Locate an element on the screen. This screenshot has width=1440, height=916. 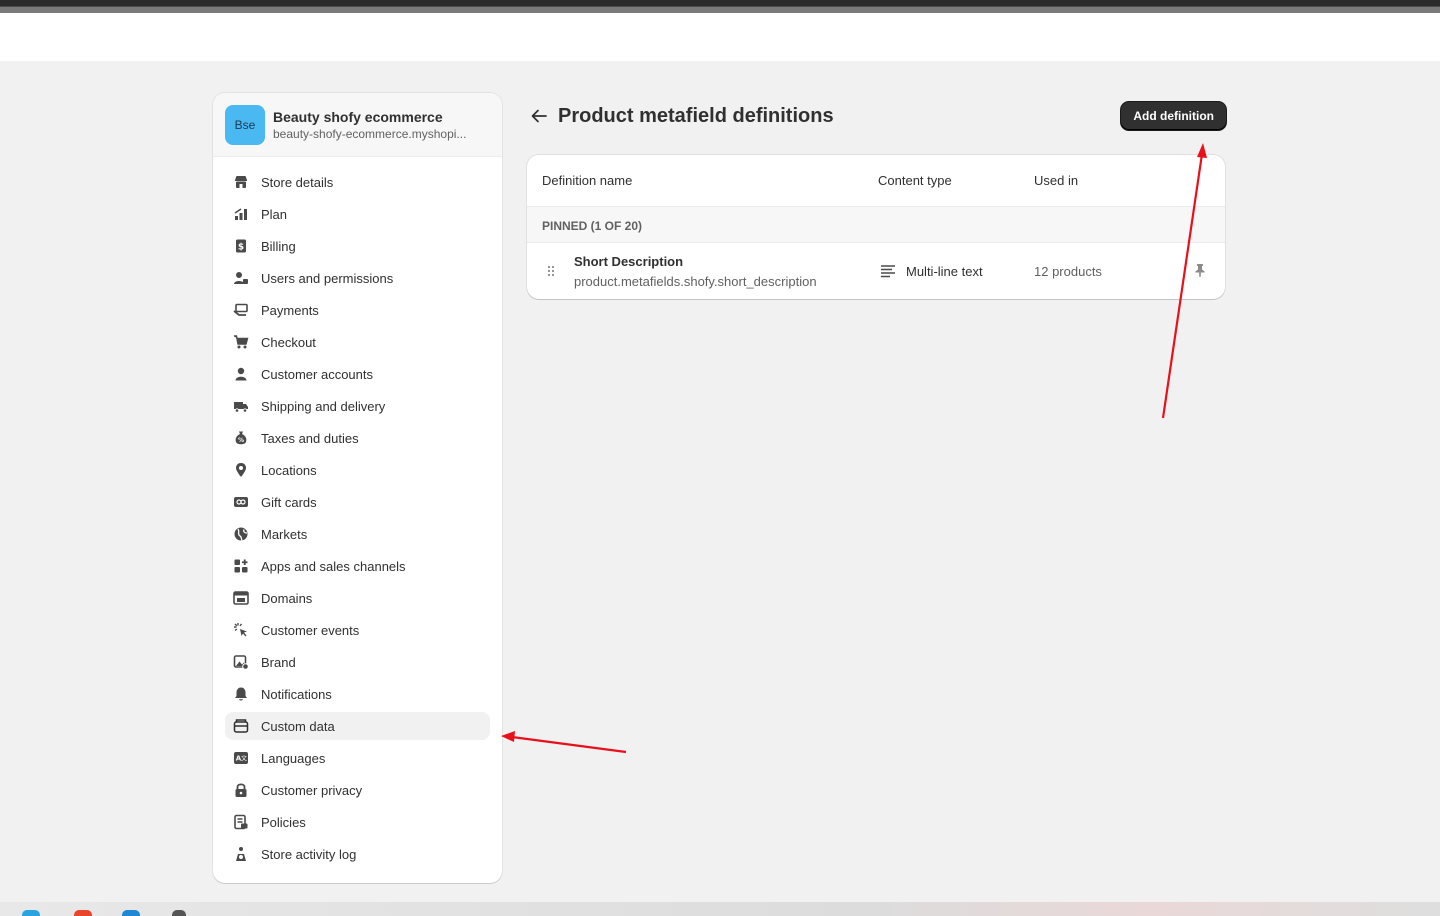
tax-icon: % is located at coordinates (241, 438).